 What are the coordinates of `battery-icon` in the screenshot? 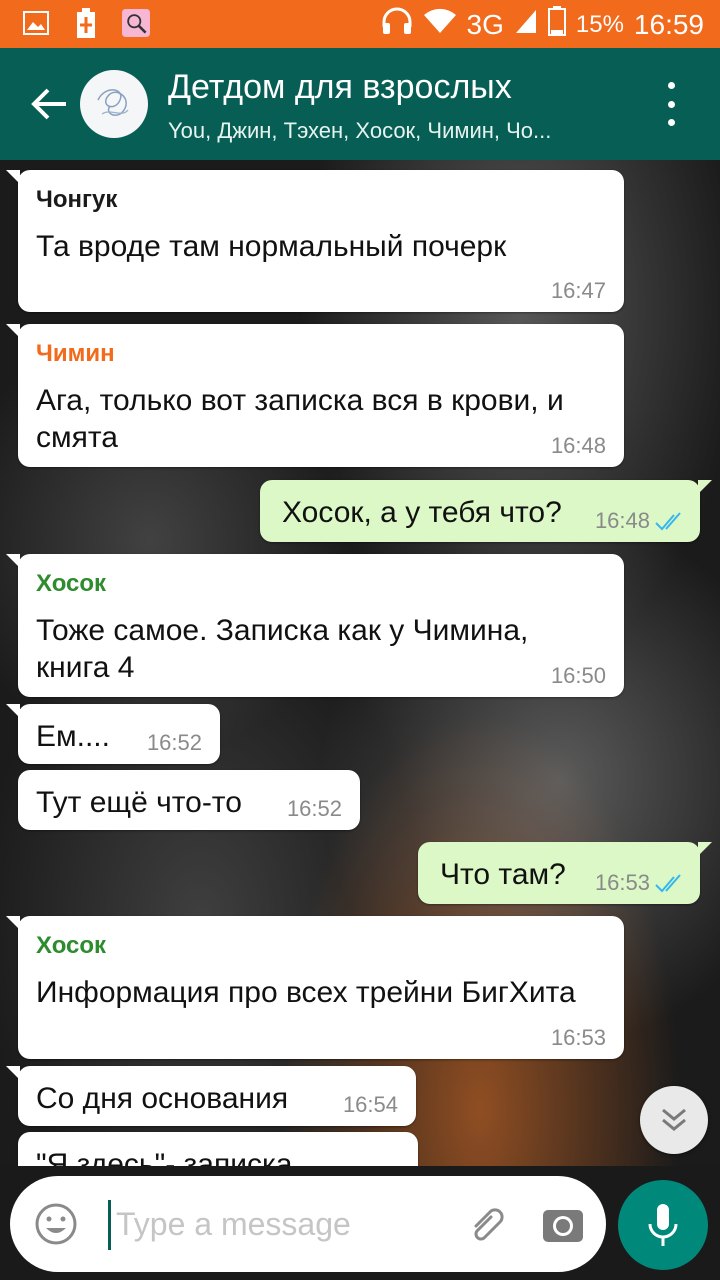 It's located at (556, 24).